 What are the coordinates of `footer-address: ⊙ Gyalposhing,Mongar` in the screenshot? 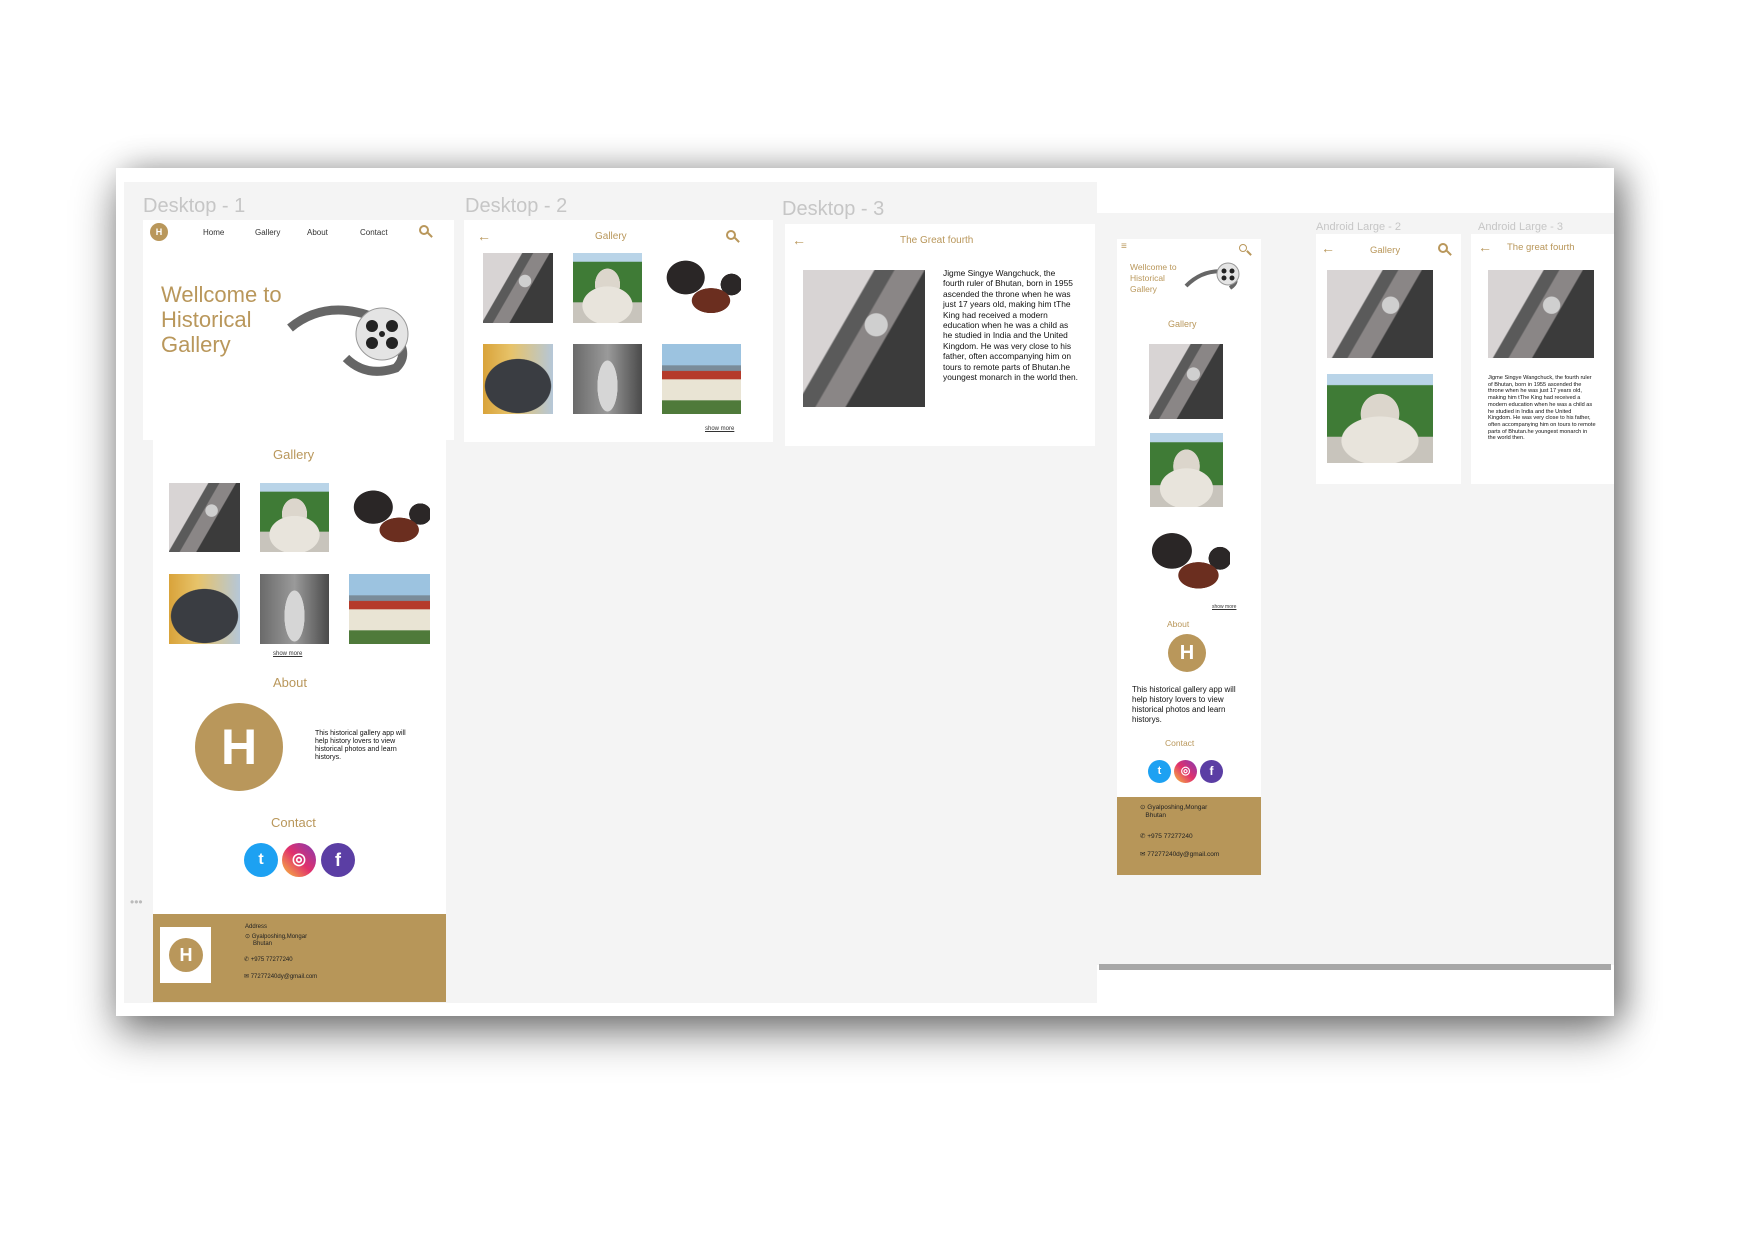 It's located at (276, 937).